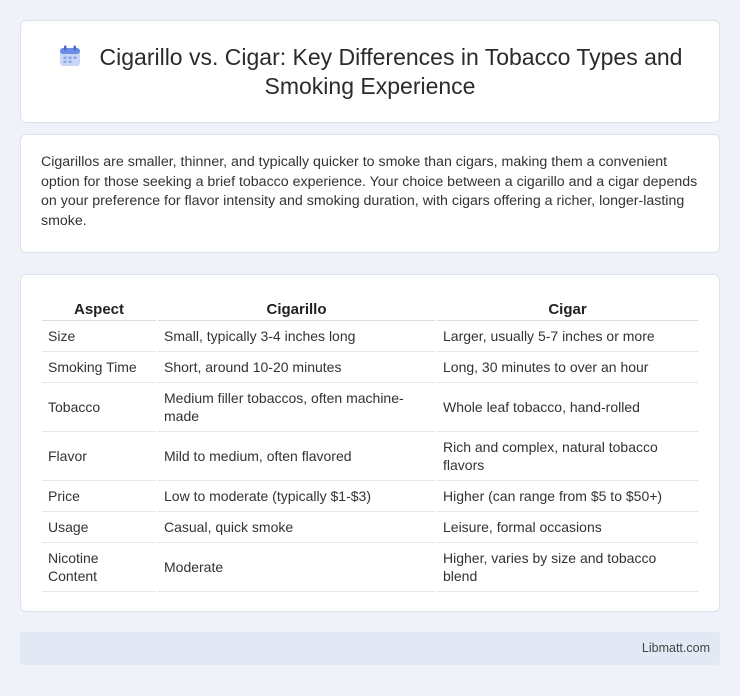 This screenshot has width=740, height=696. What do you see at coordinates (296, 336) in the screenshot?
I see `cell-cigarillo: Small, typically 3-4 inches long` at bounding box center [296, 336].